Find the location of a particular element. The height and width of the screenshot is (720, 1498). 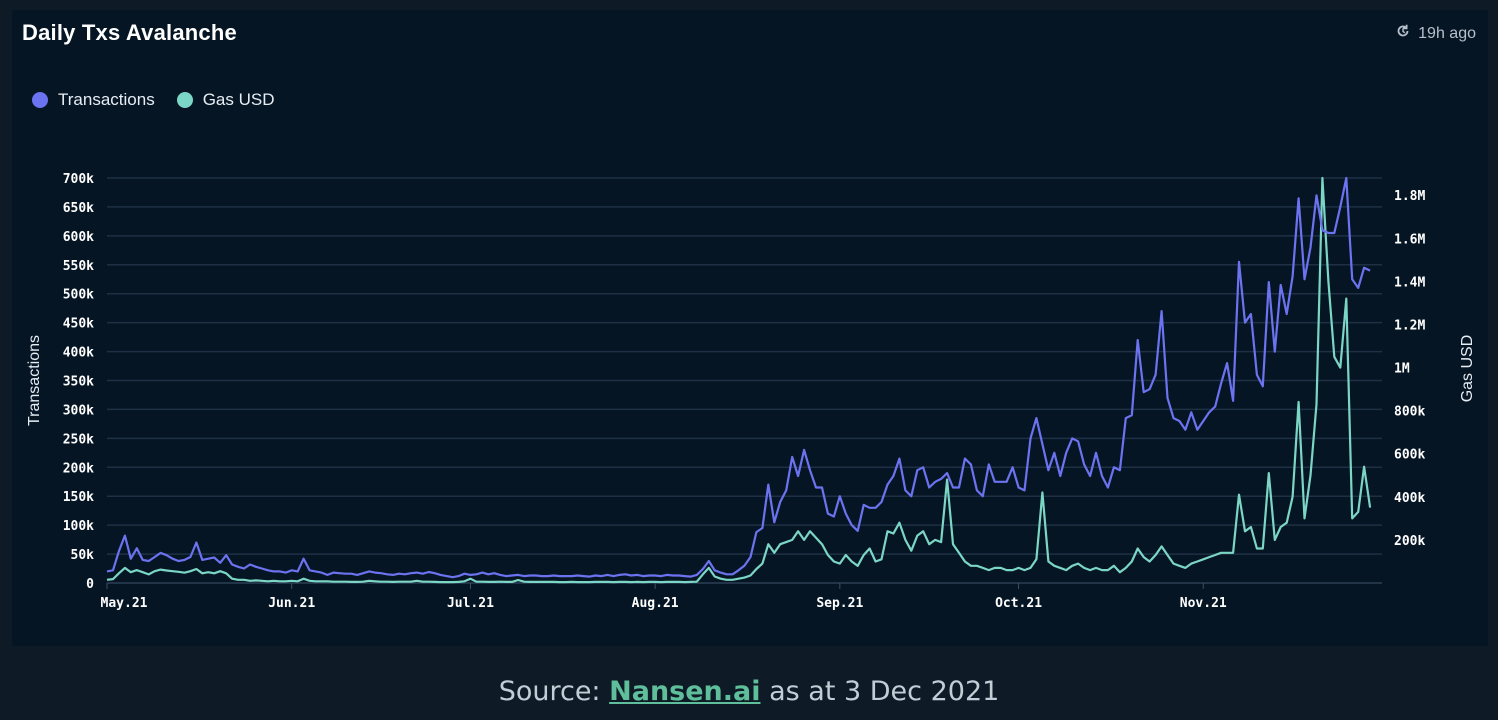

y-right-tick-label: 1.4M is located at coordinates (1409, 282).